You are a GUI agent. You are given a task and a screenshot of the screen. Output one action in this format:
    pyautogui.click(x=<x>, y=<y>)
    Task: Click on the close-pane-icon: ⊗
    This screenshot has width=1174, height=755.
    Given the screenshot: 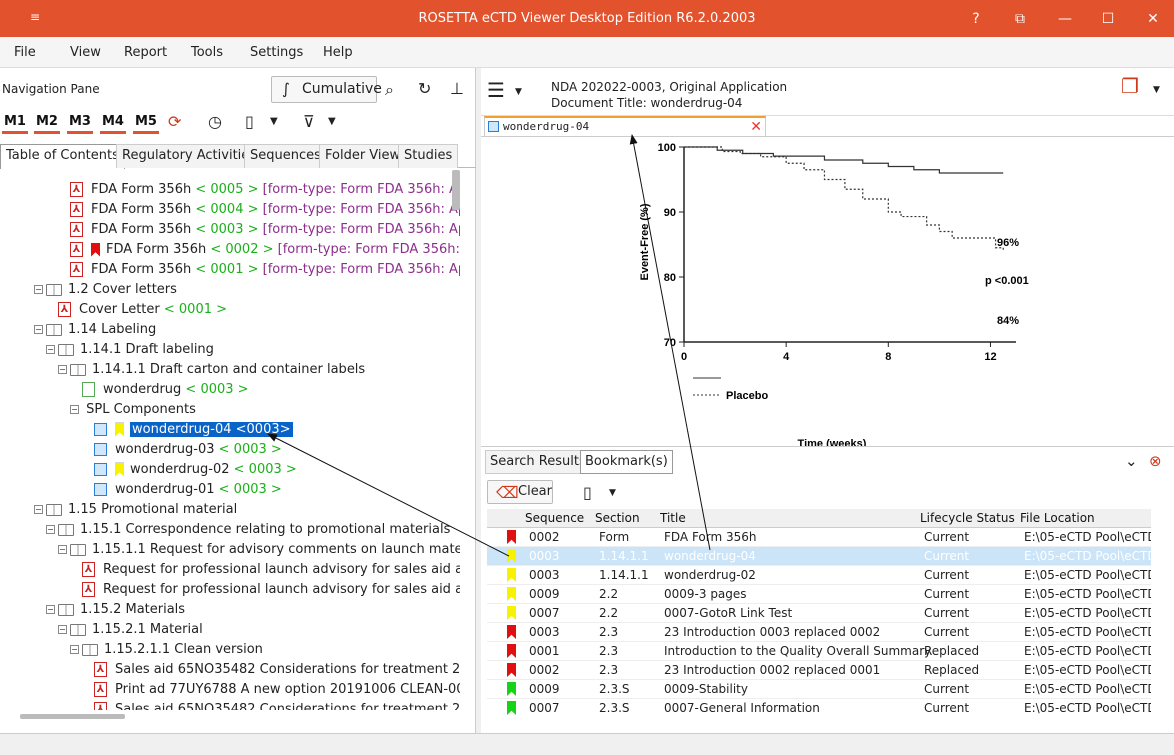 What is the action you would take?
    pyautogui.click(x=1155, y=461)
    